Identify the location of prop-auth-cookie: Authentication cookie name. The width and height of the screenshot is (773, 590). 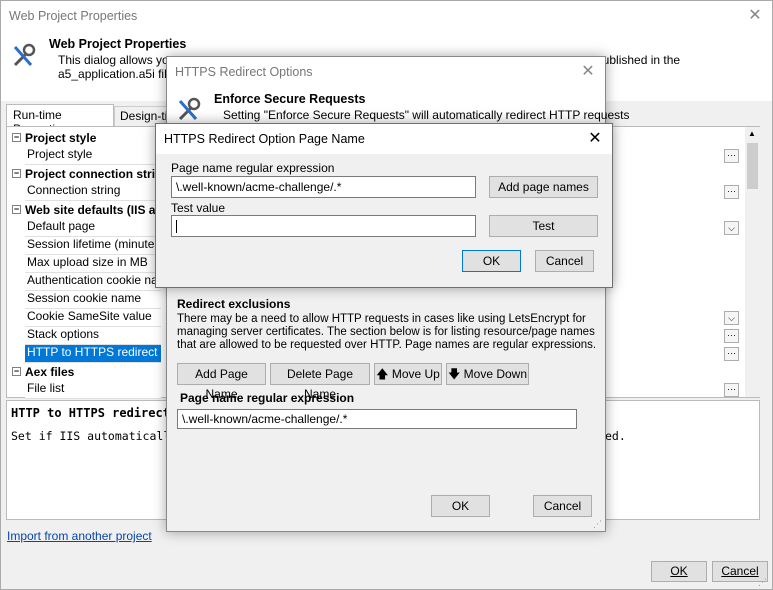
(93, 282).